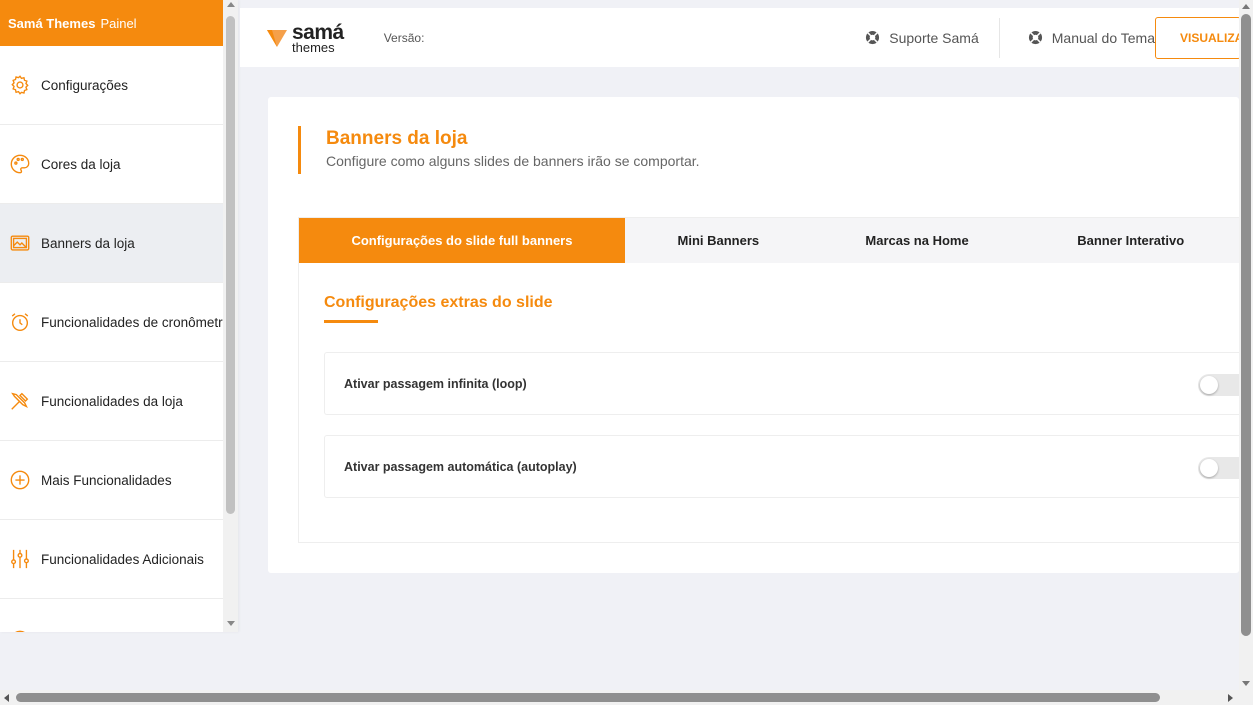 The image size is (1253, 705). Describe the element at coordinates (20, 559) in the screenshot. I see `sliders-icon` at that location.